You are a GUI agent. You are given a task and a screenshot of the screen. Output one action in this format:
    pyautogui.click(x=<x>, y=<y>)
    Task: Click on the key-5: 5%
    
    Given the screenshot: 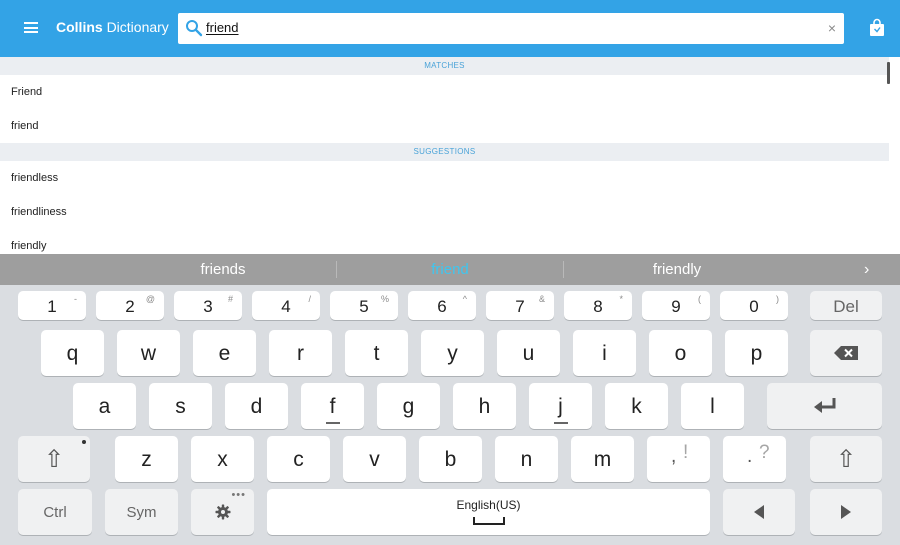 What is the action you would take?
    pyautogui.click(x=364, y=305)
    